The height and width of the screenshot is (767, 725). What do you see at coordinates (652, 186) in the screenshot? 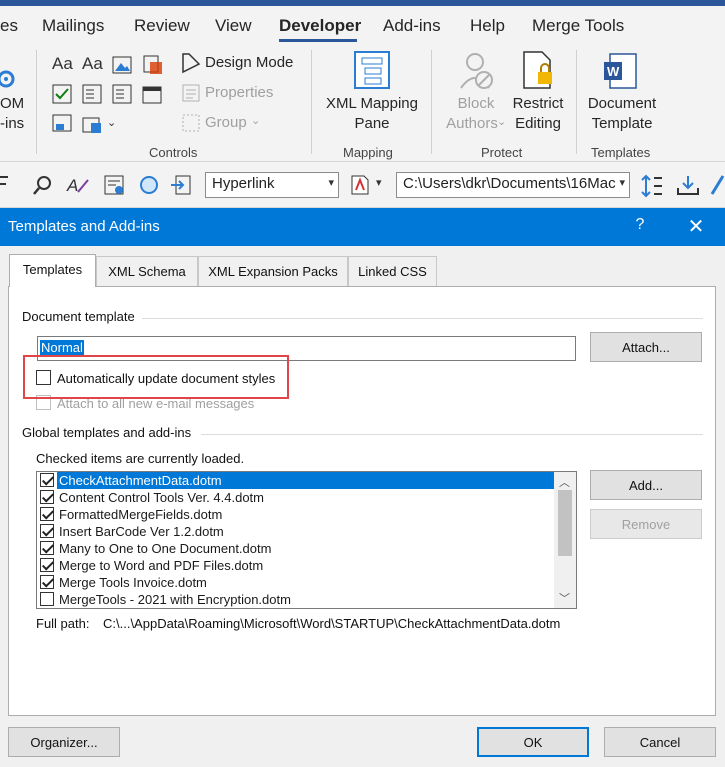
I see `sort-icon` at bounding box center [652, 186].